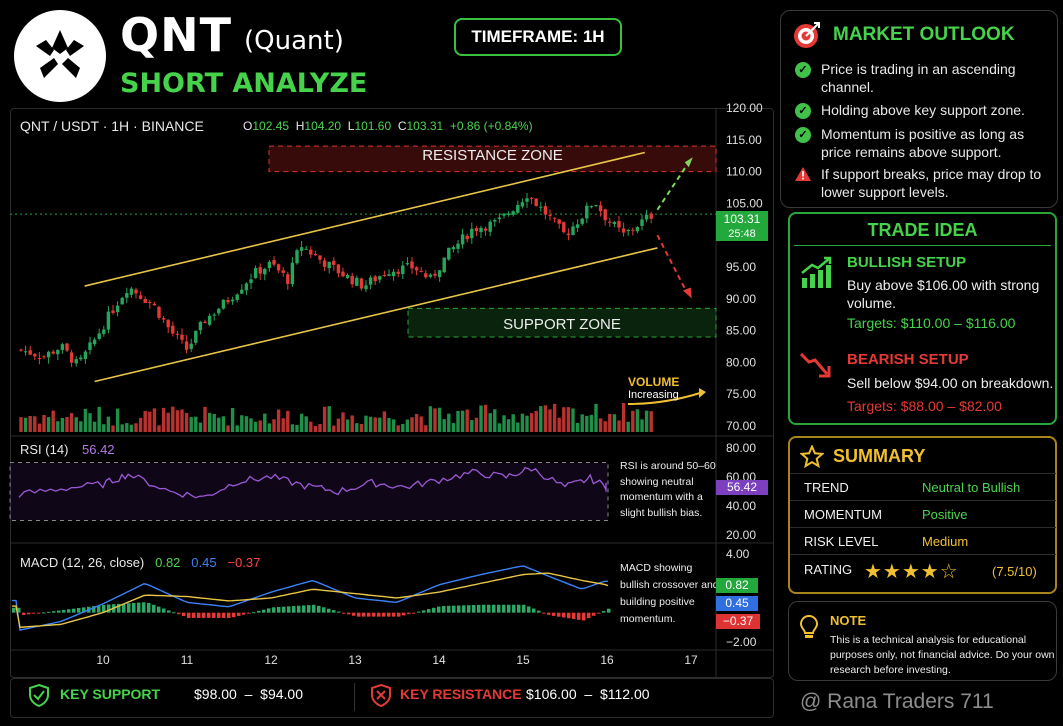 This screenshot has height=726, width=1063. Describe the element at coordinates (741, 362) in the screenshot. I see `y-tick-label: 80.00` at that location.